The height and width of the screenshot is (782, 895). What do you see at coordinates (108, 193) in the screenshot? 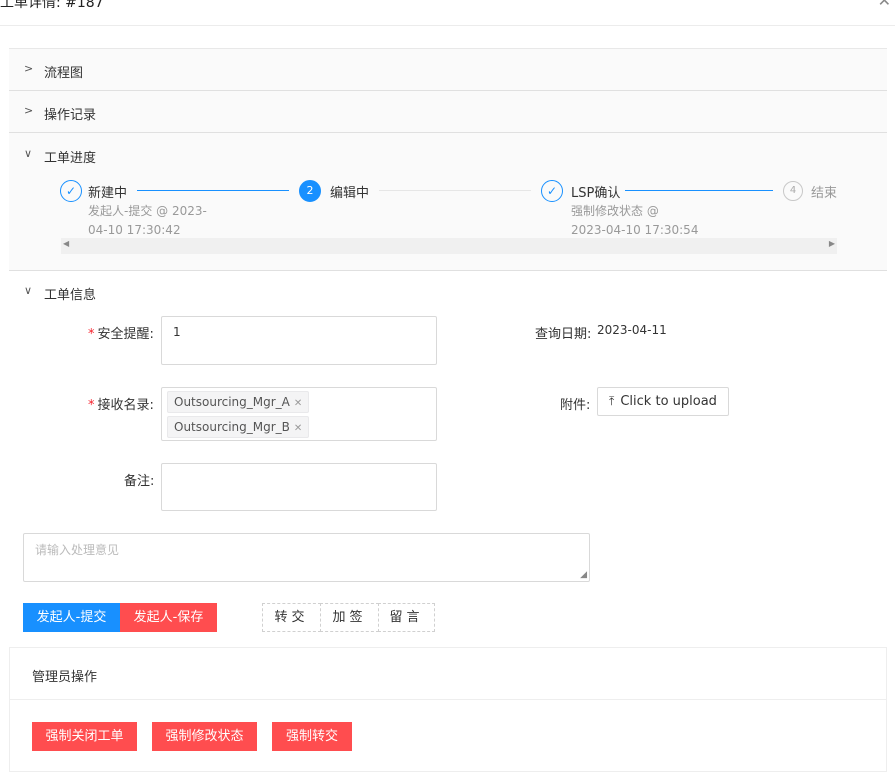
I see `step-title-1: 新建中` at bounding box center [108, 193].